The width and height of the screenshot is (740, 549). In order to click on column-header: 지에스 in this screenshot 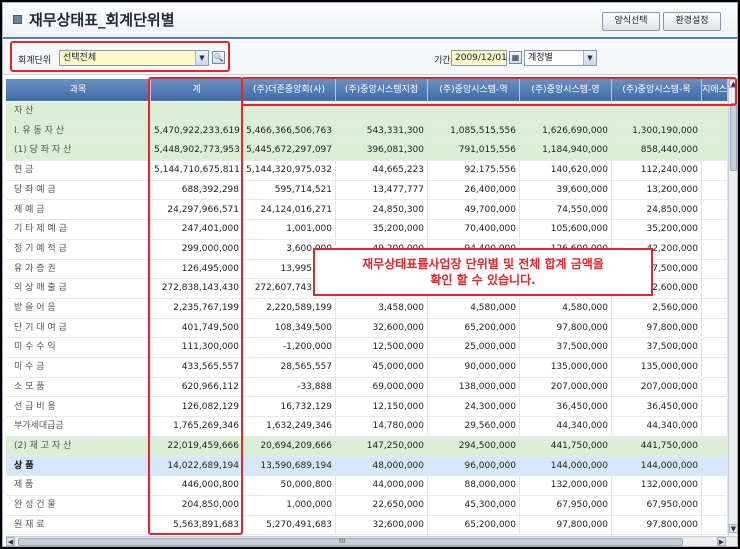, I will do `click(715, 90)`.